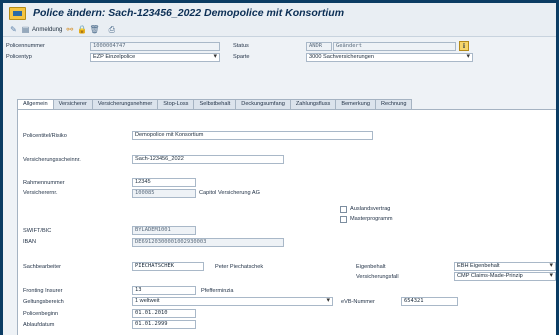 This screenshot has height=335, width=559. I want to click on versicherungsschein-field: Sach-123456_2022, so click(208, 159).